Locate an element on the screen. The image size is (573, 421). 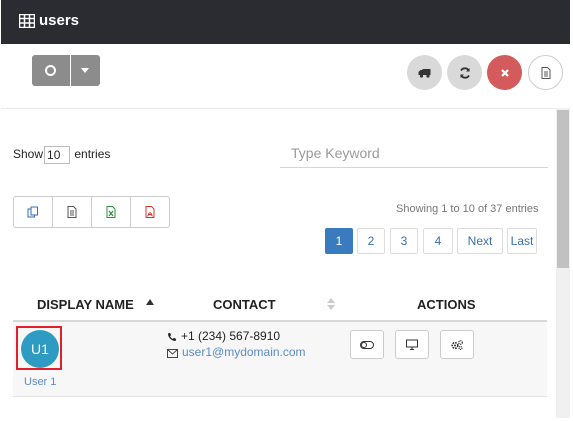
truck-icon is located at coordinates (424, 73).